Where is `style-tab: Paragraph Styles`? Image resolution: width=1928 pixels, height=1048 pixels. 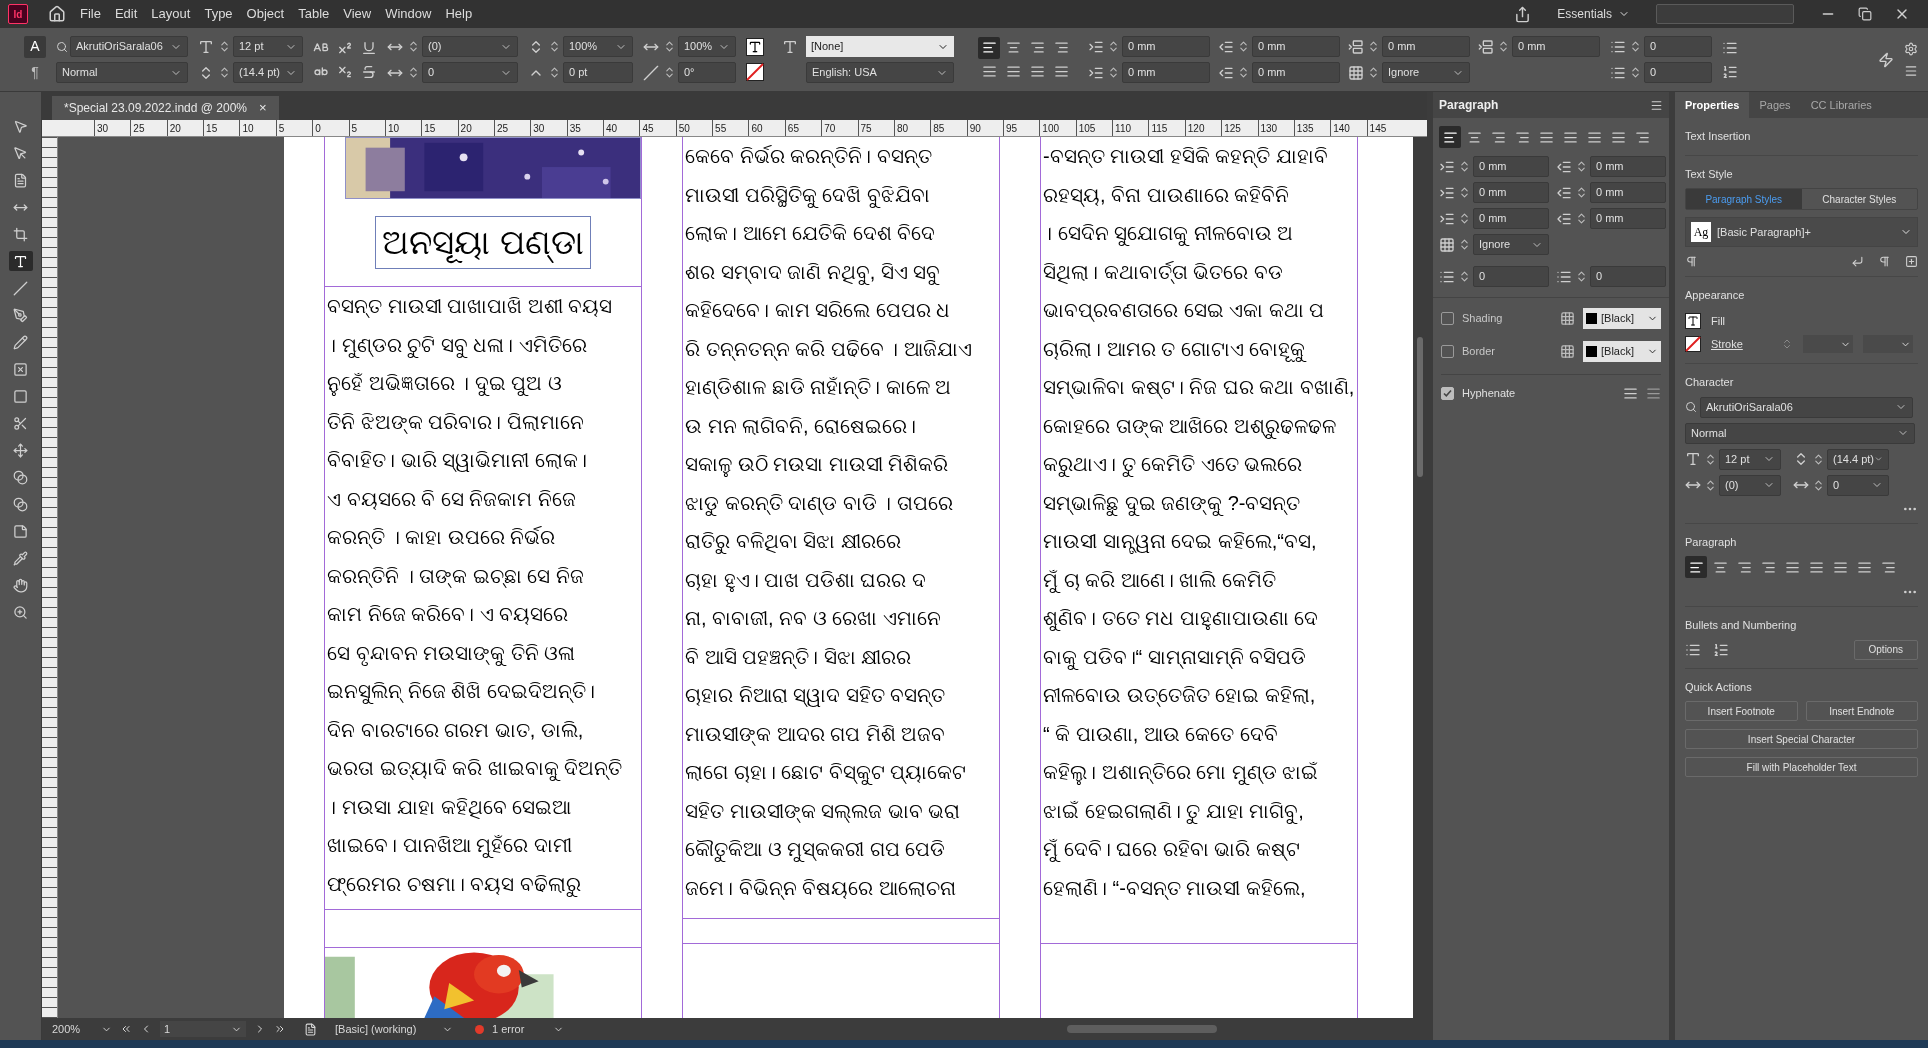
style-tab: Paragraph Styles is located at coordinates (1744, 199).